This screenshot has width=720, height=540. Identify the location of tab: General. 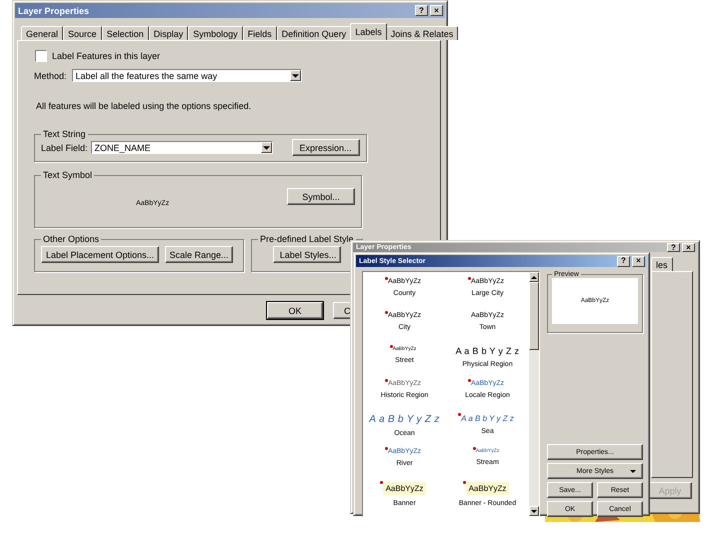
(42, 33).